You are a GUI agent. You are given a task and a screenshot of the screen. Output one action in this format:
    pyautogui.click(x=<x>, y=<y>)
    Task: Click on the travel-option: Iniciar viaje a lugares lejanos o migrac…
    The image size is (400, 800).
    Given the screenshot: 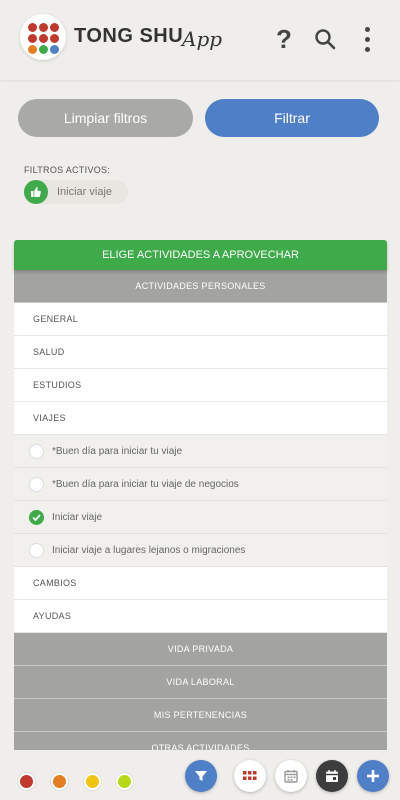 What is the action you would take?
    pyautogui.click(x=200, y=550)
    